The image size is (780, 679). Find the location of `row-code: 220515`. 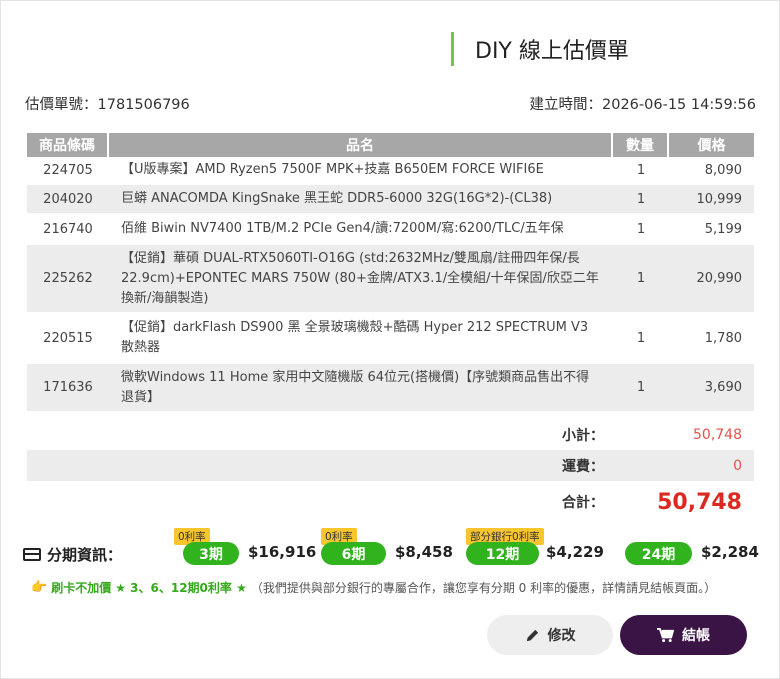

row-code: 220515 is located at coordinates (68, 339).